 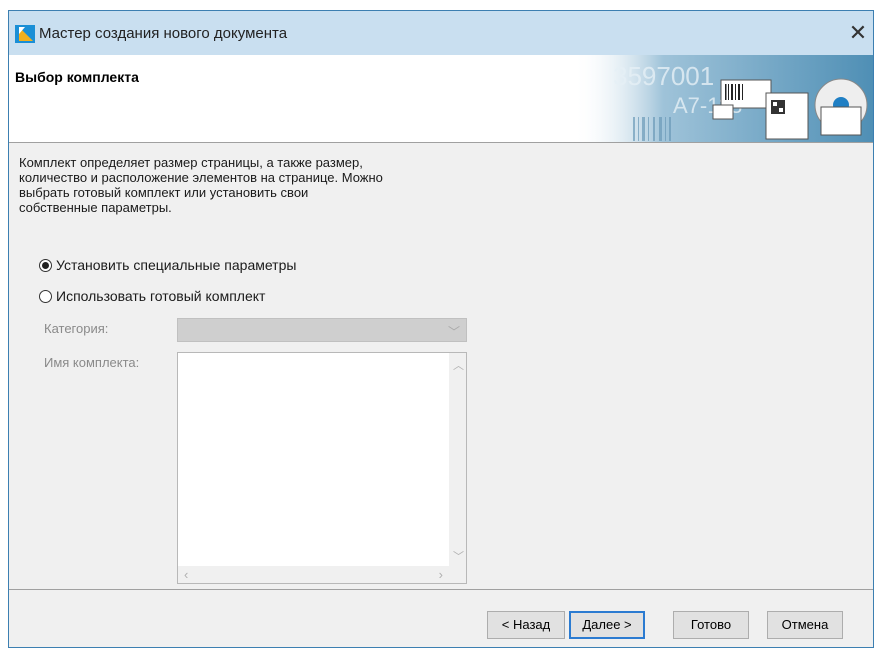 What do you see at coordinates (663, 76) in the screenshot?
I see `banner-number: 3597001` at bounding box center [663, 76].